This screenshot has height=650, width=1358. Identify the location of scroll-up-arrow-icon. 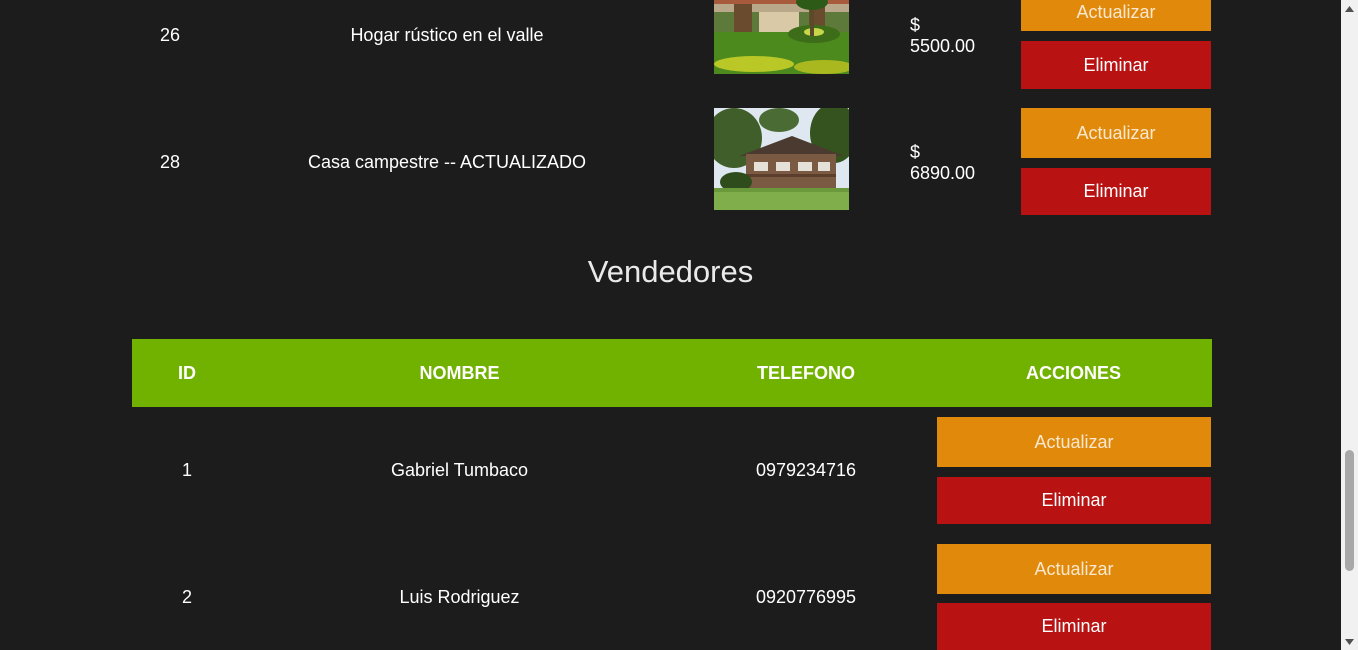
(1349, 8).